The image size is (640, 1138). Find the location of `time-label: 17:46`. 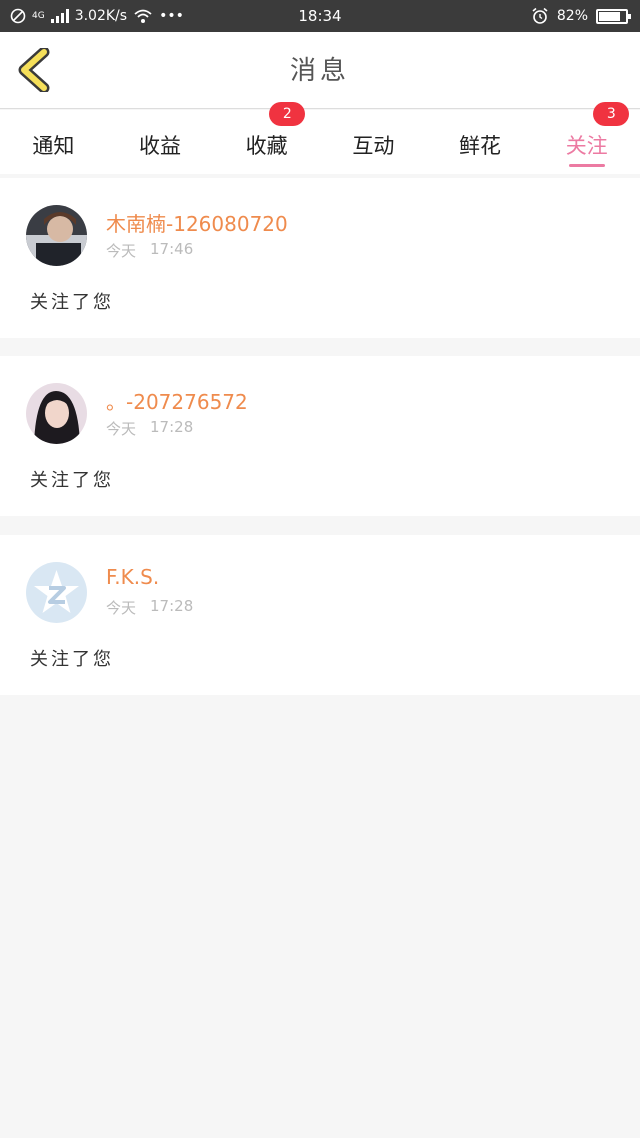

time-label: 17:46 is located at coordinates (172, 249).